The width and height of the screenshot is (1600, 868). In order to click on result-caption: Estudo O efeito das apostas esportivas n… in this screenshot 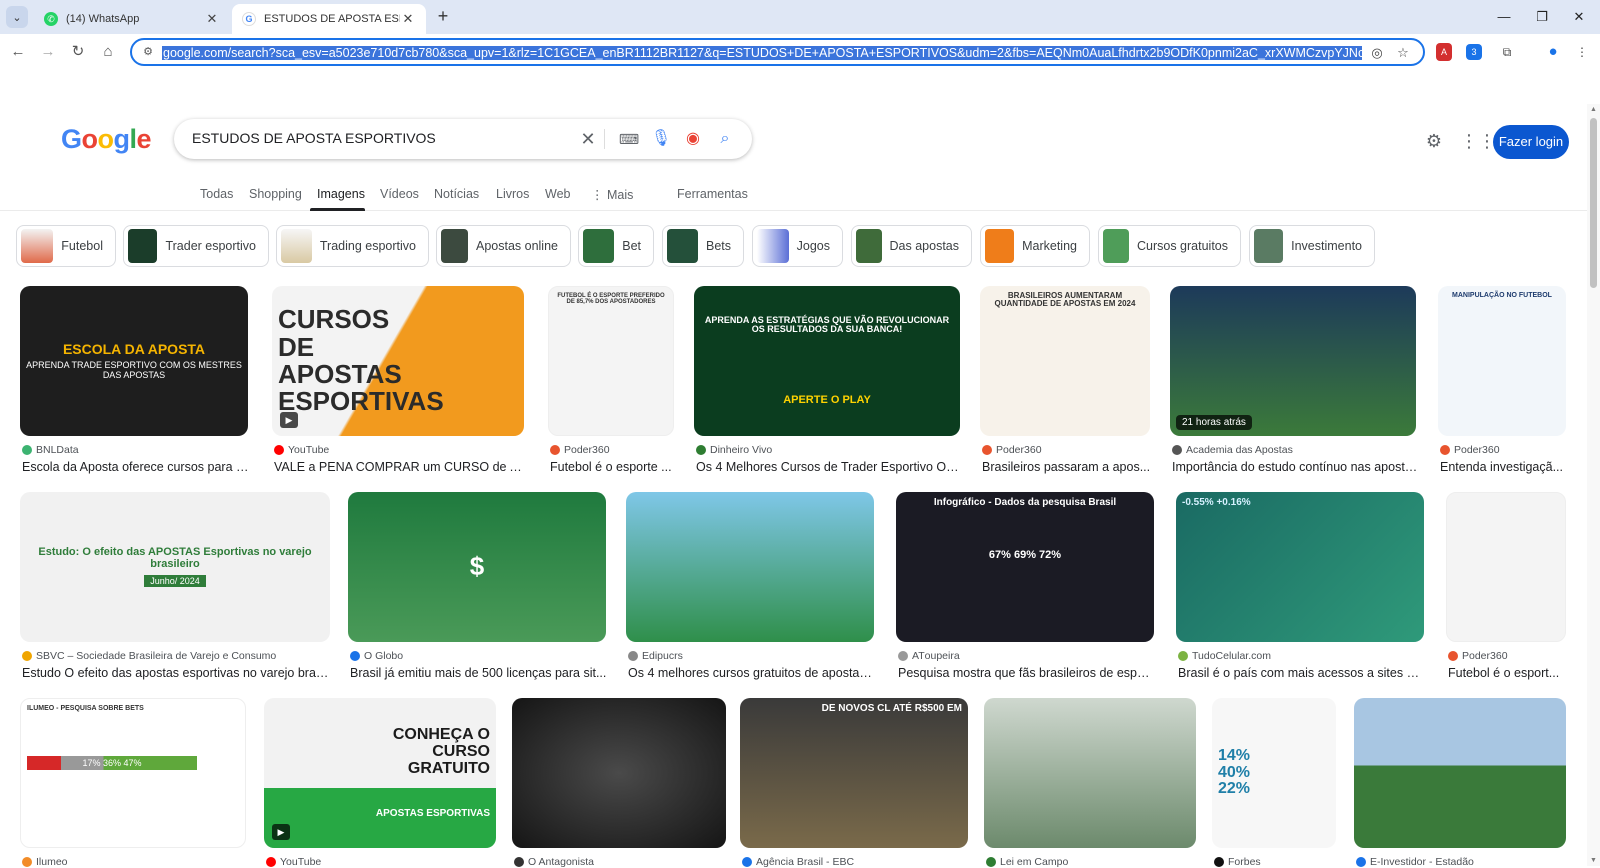, I will do `click(177, 673)`.